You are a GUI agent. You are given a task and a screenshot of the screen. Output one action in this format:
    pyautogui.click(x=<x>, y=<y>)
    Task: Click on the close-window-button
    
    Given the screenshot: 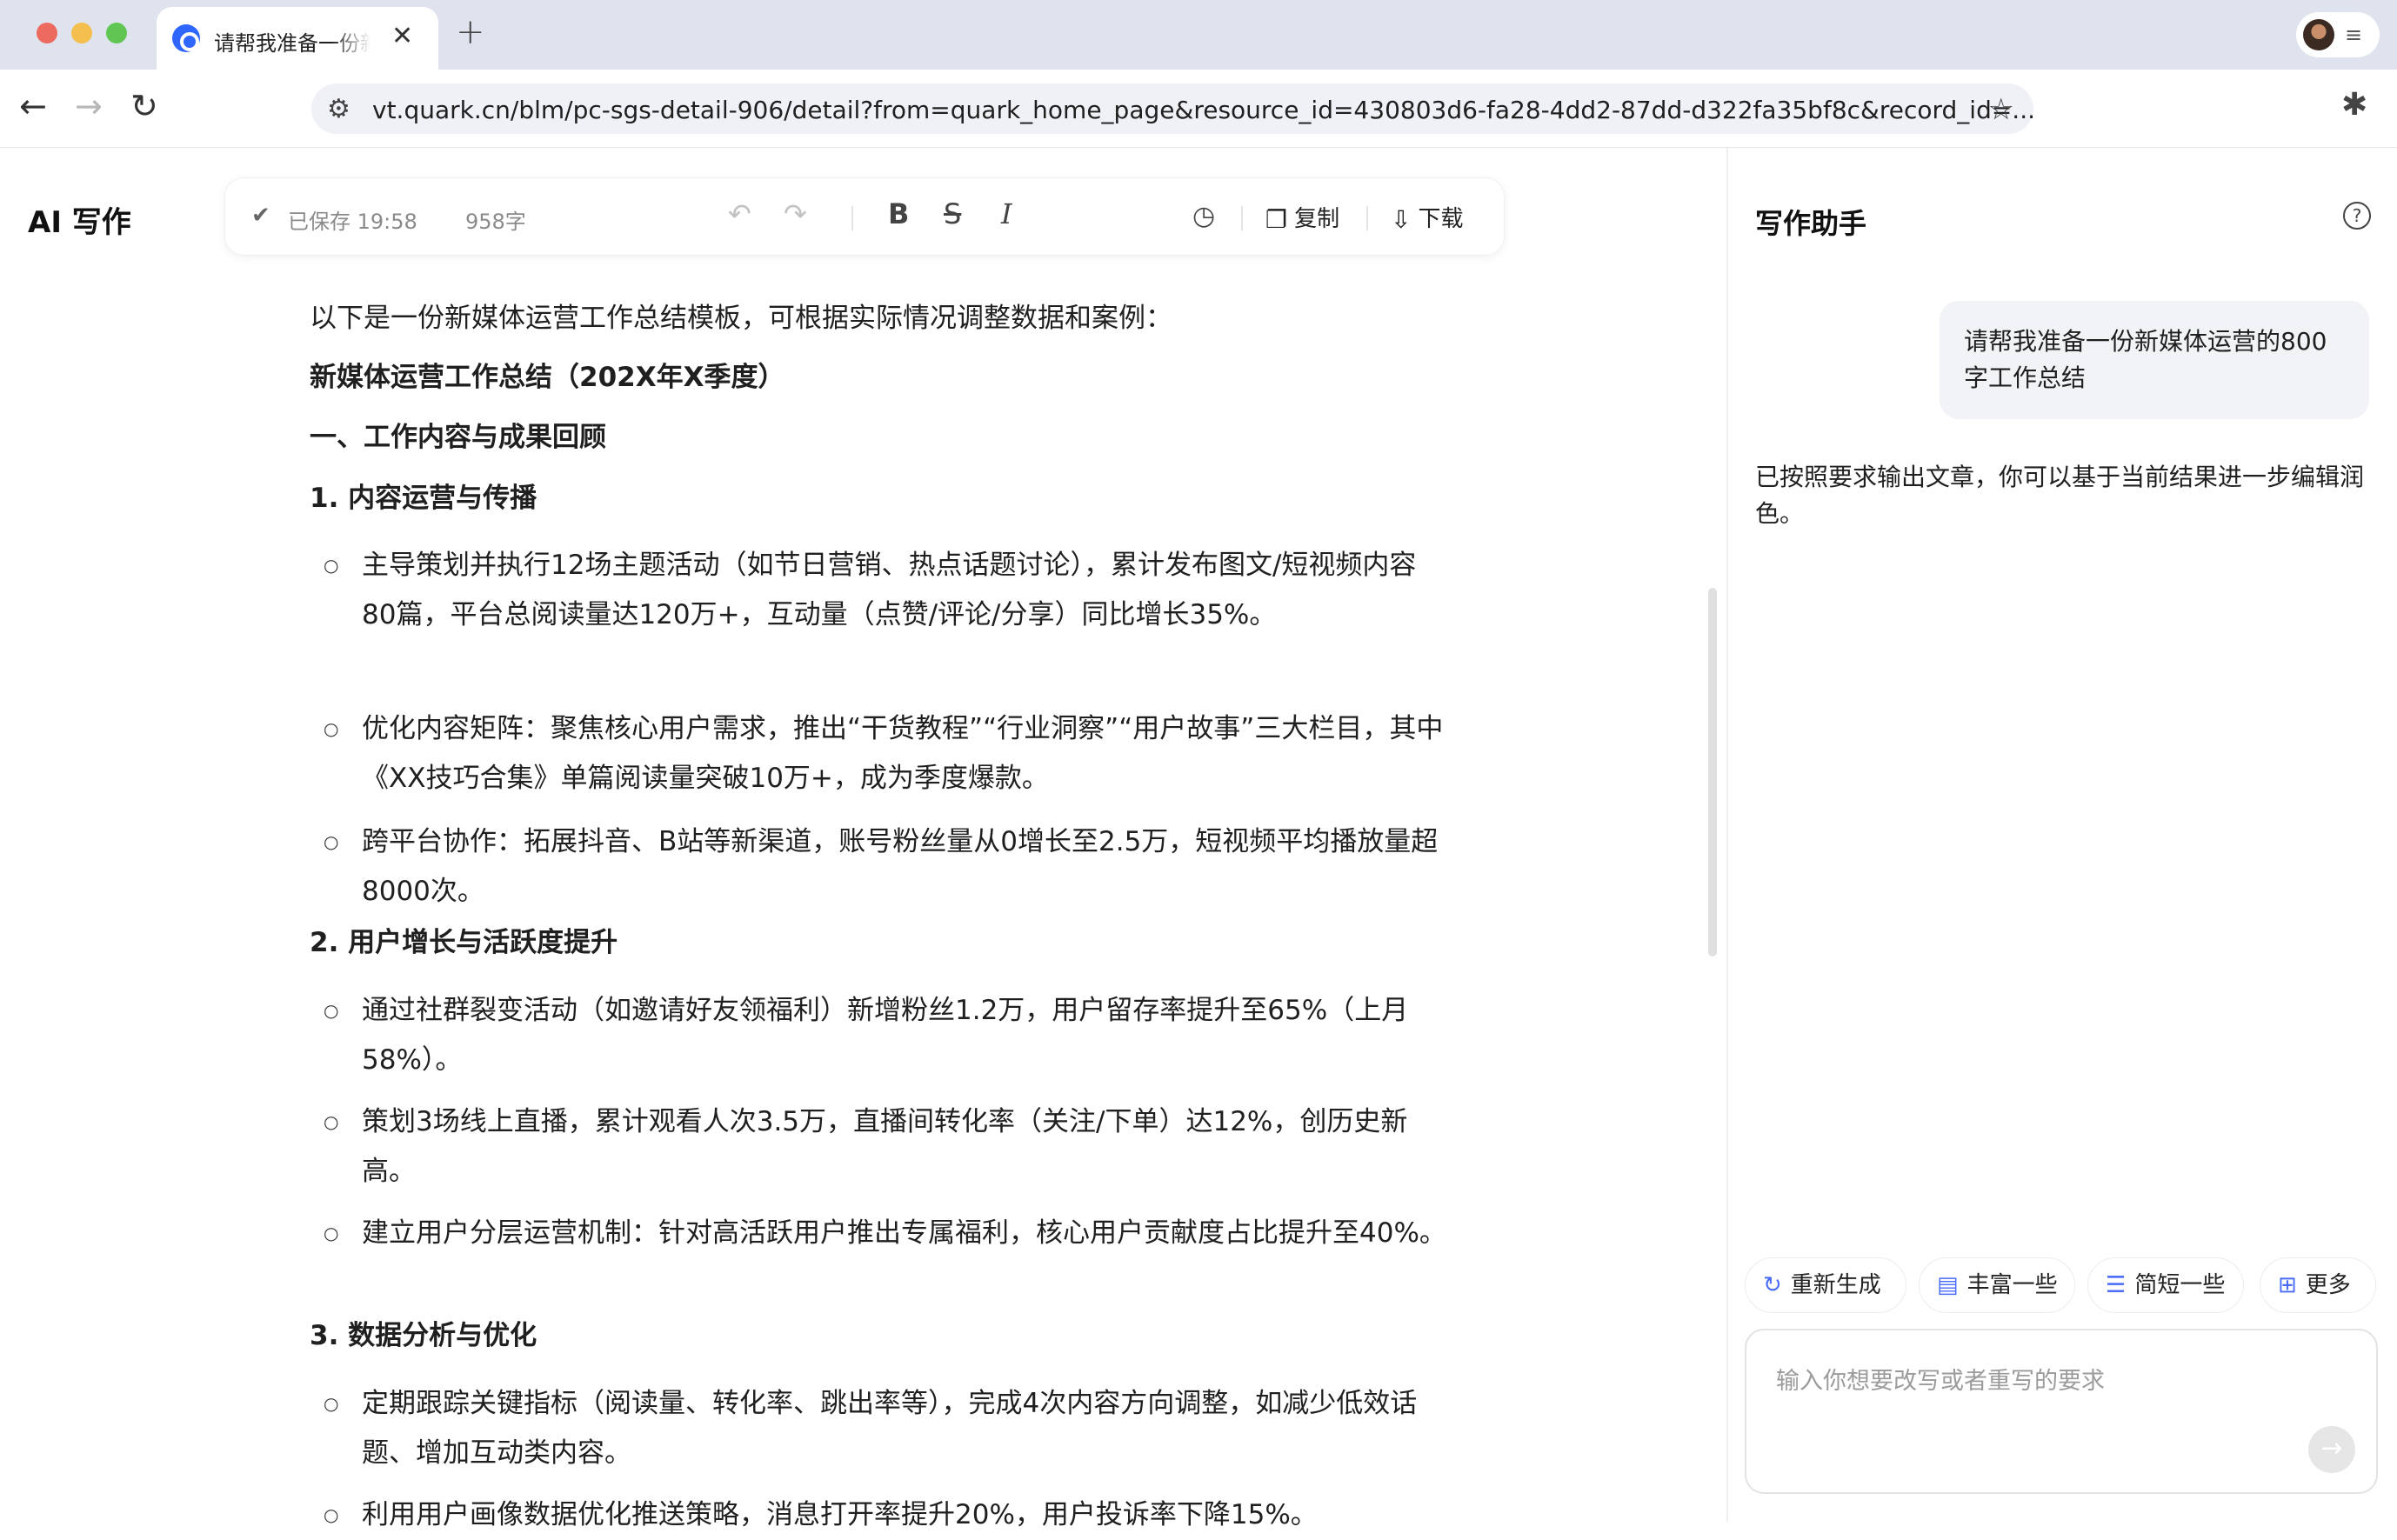 What is the action you would take?
    pyautogui.click(x=47, y=33)
    